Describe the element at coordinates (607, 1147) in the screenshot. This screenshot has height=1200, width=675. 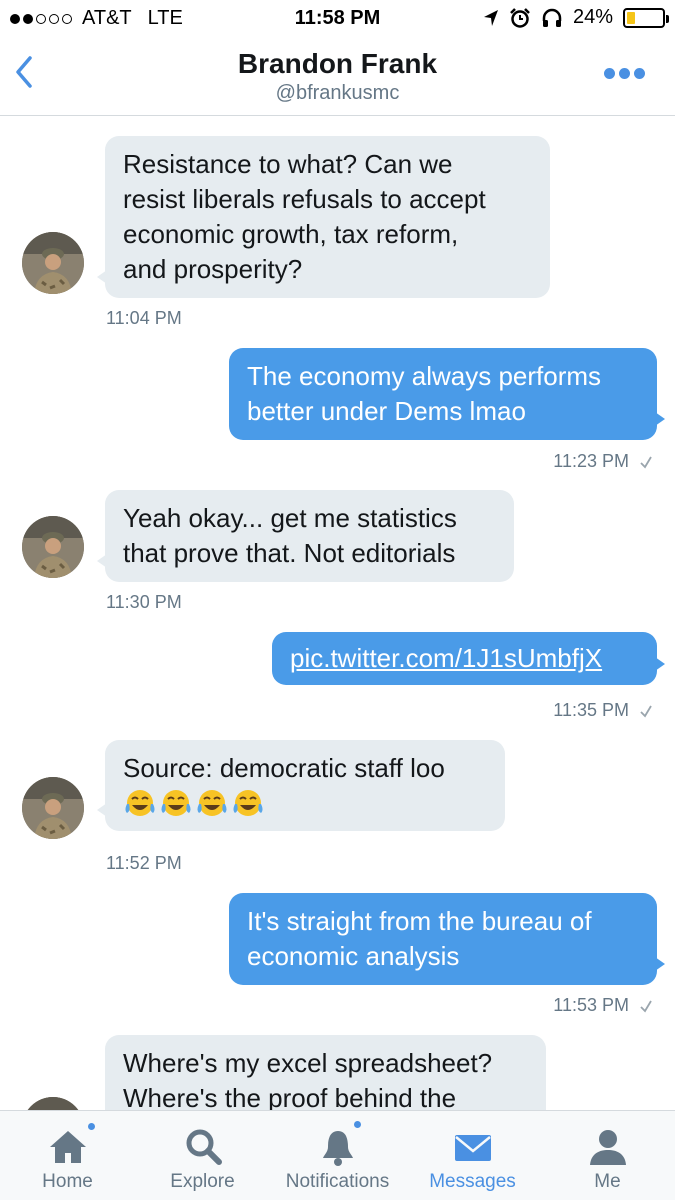
I see `person-icon` at that location.